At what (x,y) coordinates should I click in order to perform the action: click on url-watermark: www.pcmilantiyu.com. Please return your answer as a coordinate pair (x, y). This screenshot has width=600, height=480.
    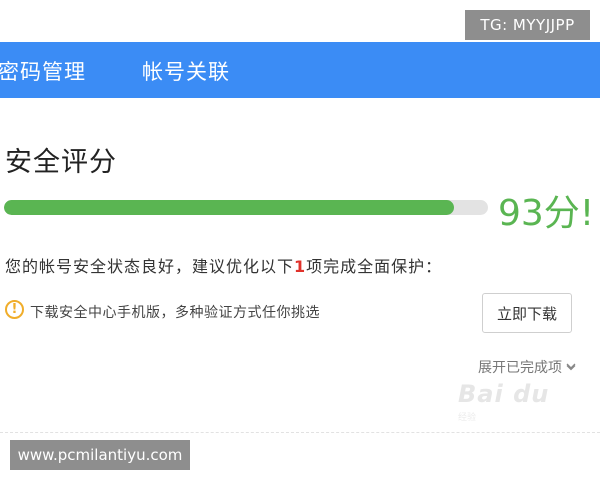
    Looking at the image, I should click on (100, 455).